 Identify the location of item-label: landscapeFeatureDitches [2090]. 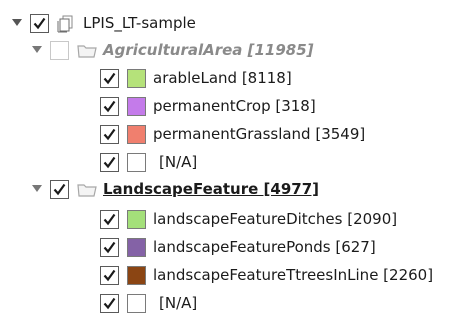
(275, 219).